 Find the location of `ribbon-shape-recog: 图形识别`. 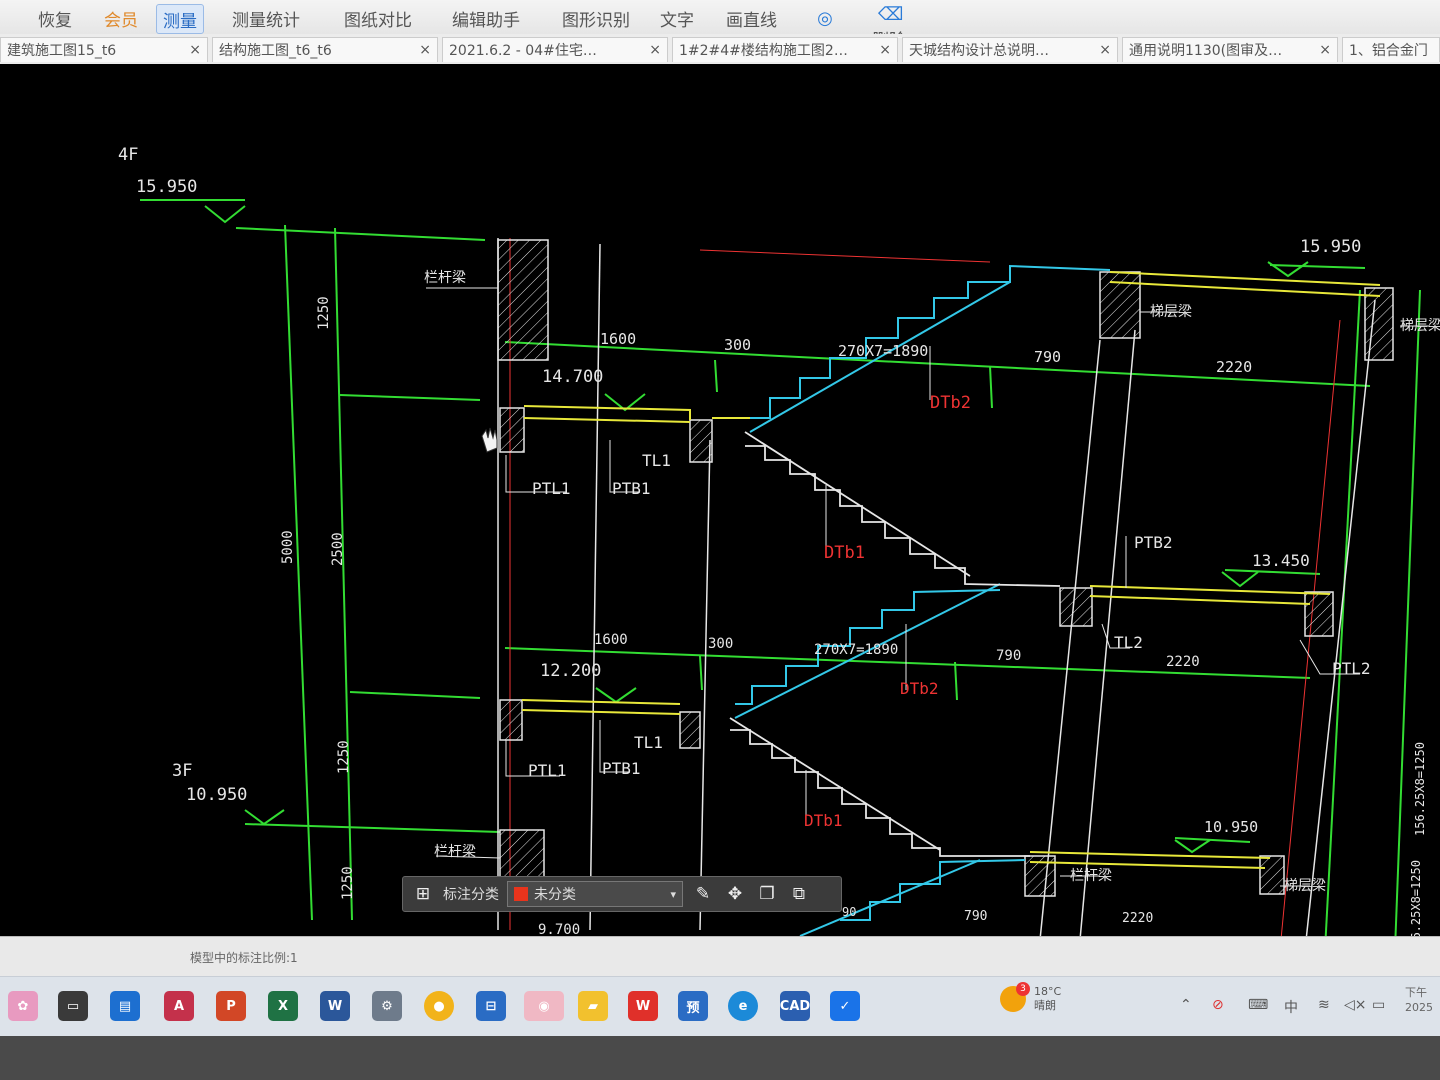

ribbon-shape-recog: 图形识别 is located at coordinates (596, 18).